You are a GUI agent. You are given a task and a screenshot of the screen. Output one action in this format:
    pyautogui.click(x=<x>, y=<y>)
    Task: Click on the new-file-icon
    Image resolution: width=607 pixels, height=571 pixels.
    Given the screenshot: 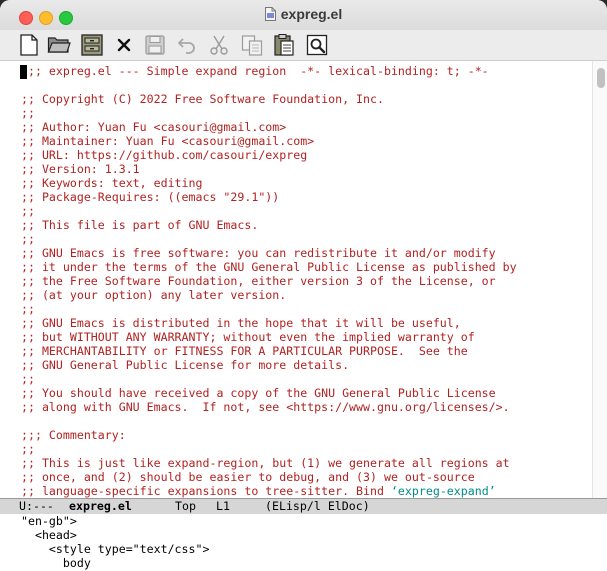 What is the action you would take?
    pyautogui.click(x=29, y=45)
    